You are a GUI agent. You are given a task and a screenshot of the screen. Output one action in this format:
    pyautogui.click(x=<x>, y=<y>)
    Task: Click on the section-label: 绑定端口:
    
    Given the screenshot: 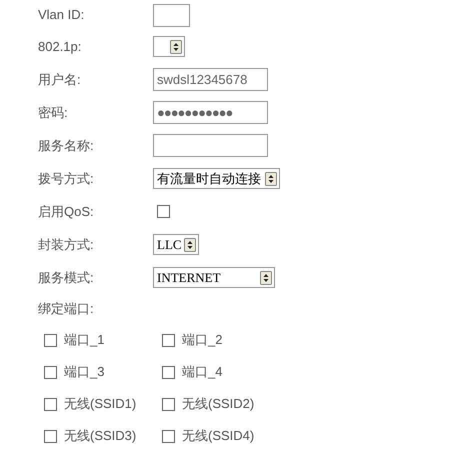 What is the action you would take?
    pyautogui.click(x=66, y=309)
    